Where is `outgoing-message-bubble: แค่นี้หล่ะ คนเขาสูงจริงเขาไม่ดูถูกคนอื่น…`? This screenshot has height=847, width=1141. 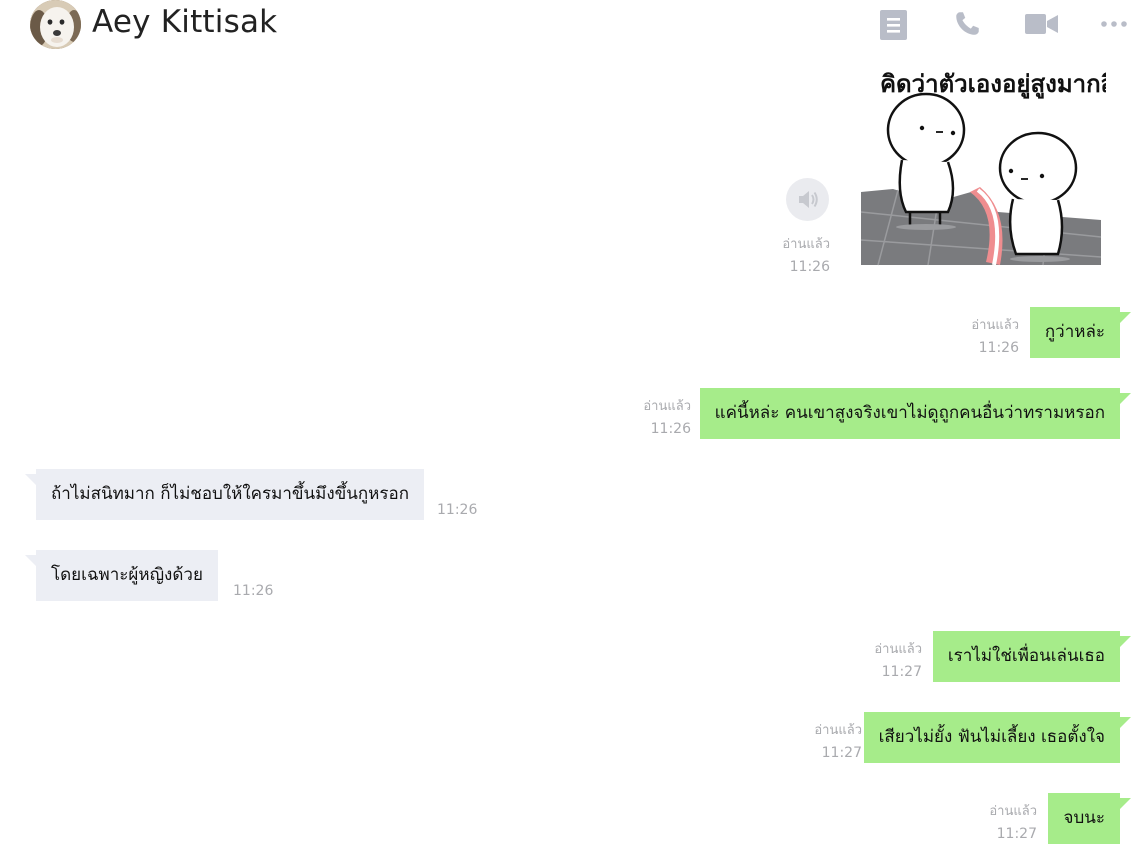 outgoing-message-bubble: แค่นี้หล่ะ คนเขาสูงจริงเขาไม่ดูถูกคนอื่น… is located at coordinates (909, 413).